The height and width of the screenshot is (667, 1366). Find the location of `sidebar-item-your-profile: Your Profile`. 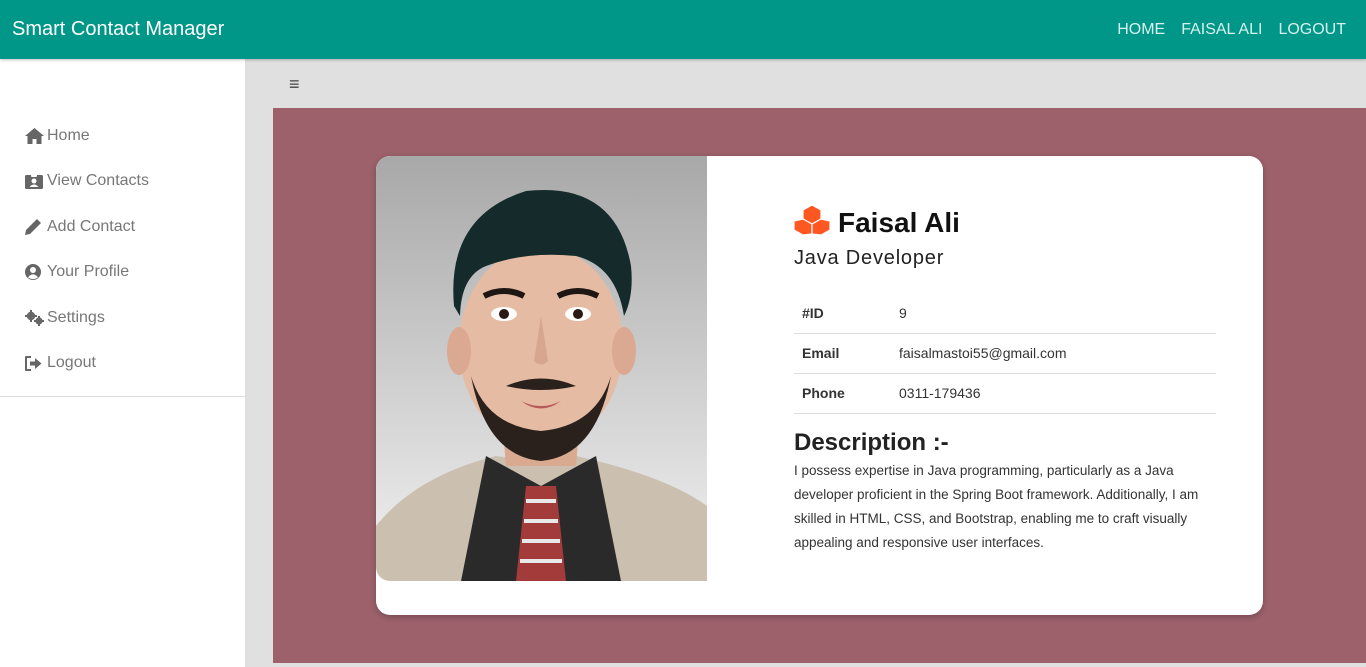

sidebar-item-your-profile: Your Profile is located at coordinates (122, 273).